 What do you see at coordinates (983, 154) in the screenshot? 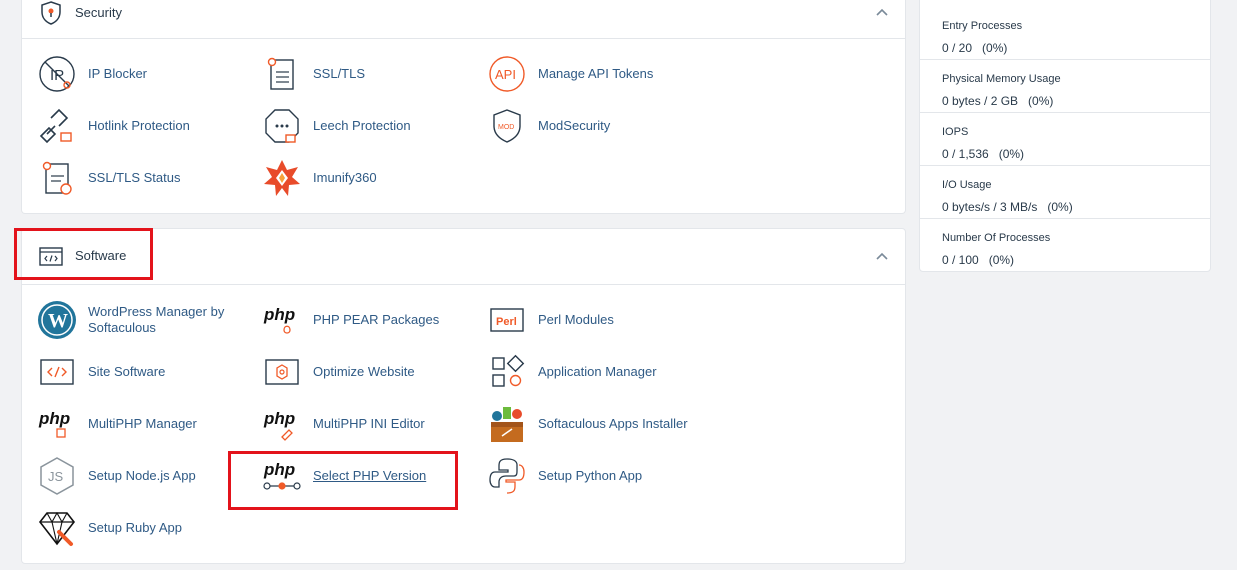
I see `stat-value: 0 / 1,536 (0%)` at bounding box center [983, 154].